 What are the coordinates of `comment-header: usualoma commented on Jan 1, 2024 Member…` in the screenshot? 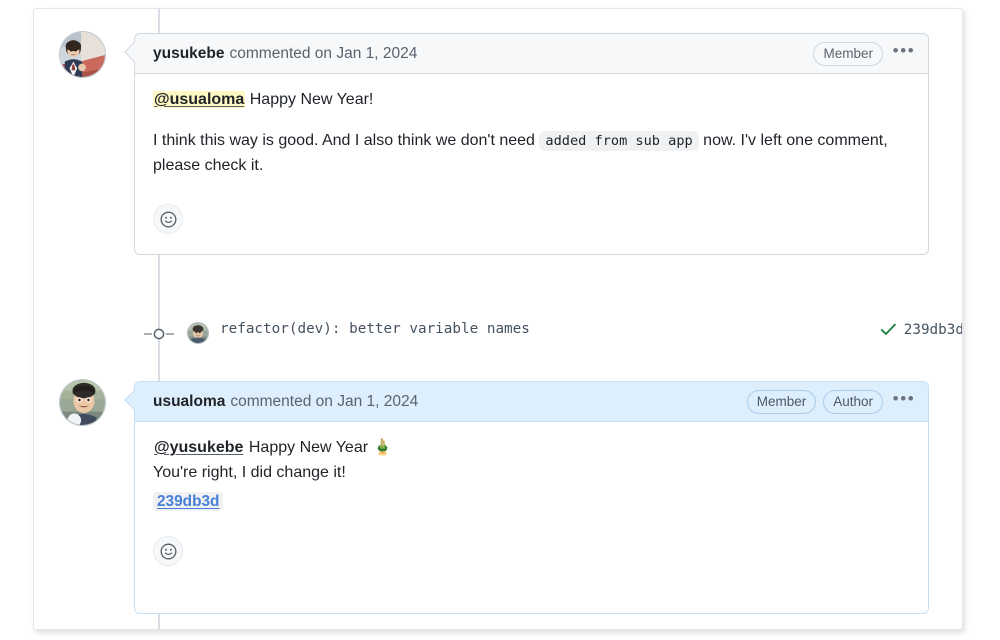 It's located at (531, 402).